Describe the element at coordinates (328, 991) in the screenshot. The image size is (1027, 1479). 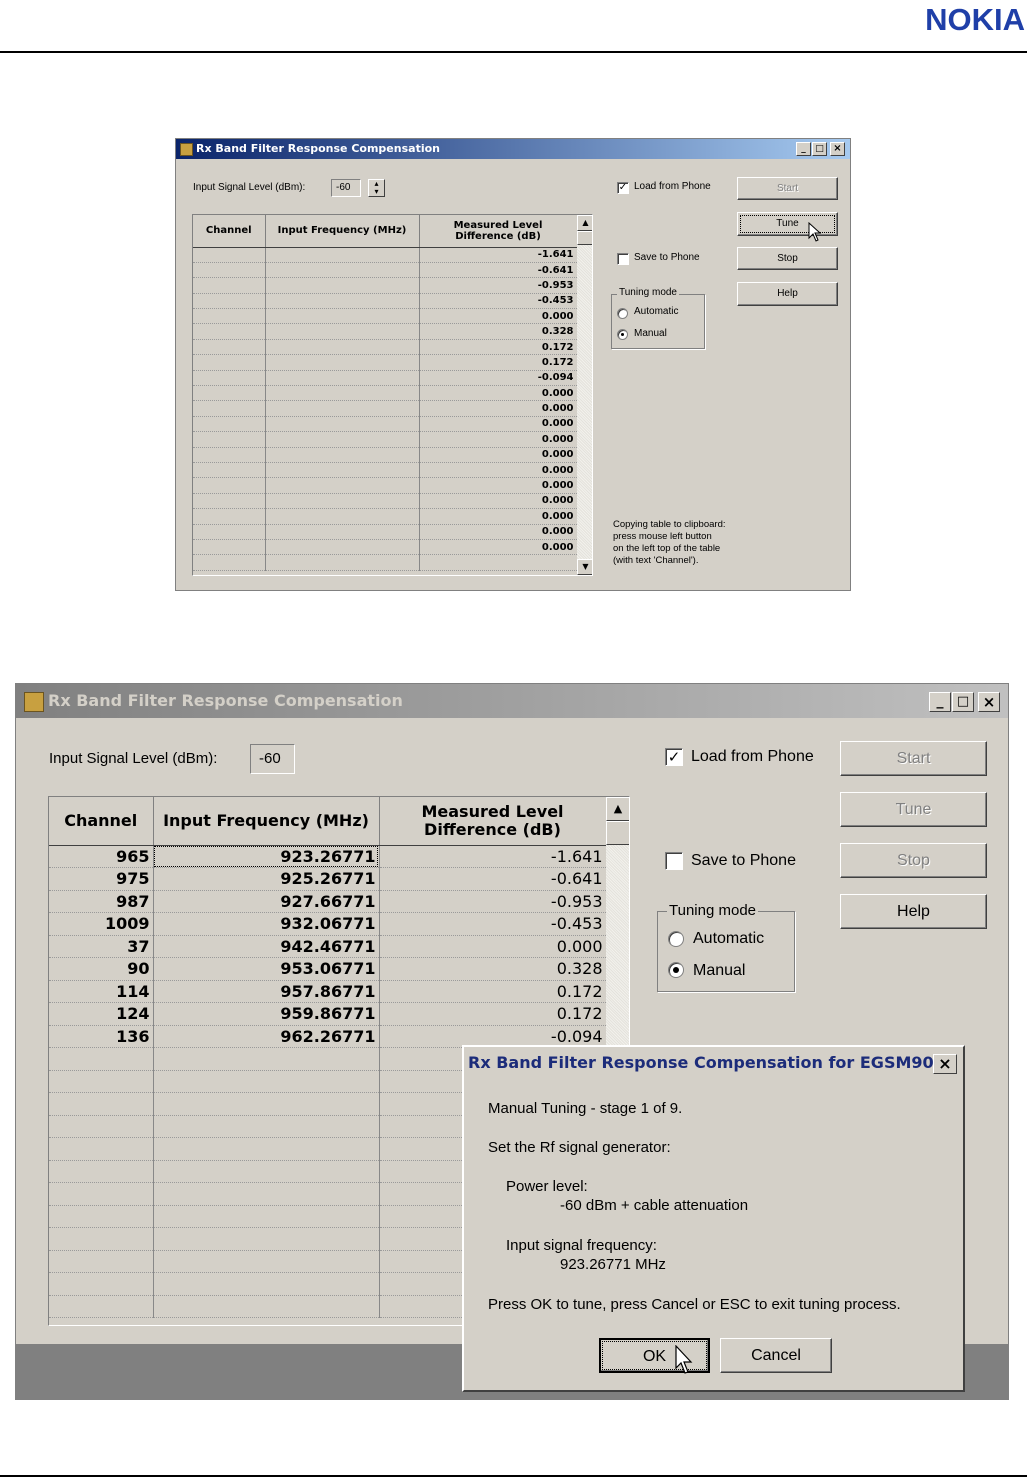
I see `table-row: 114 957.86771 0.172` at that location.